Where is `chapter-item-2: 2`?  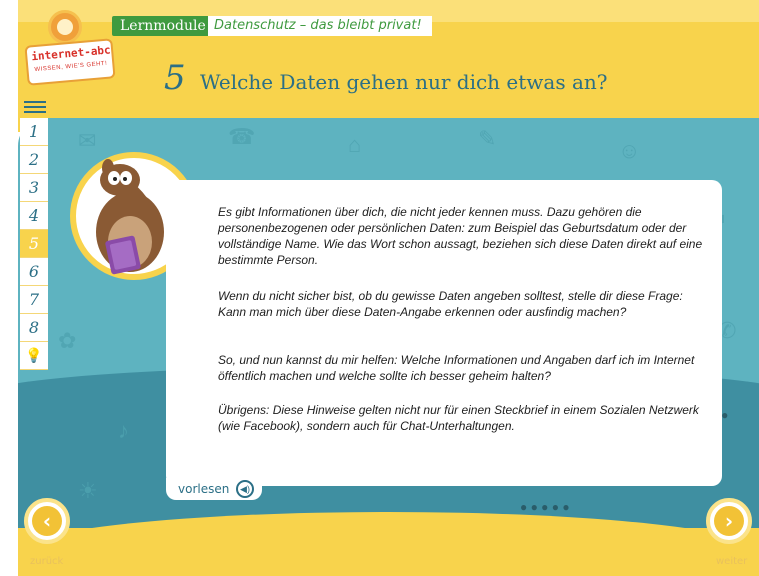 chapter-item-2: 2 is located at coordinates (34, 160).